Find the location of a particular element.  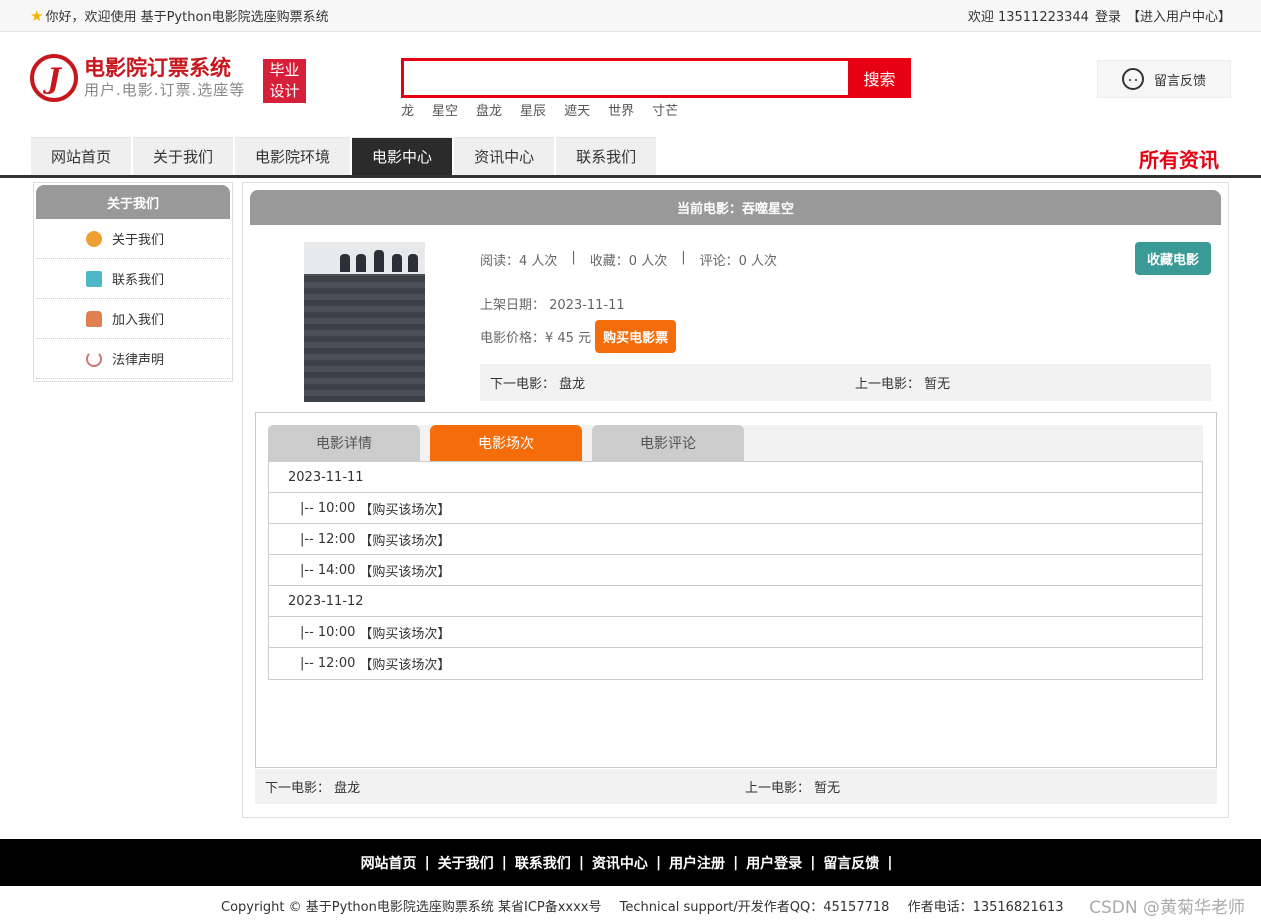

user-links: 欢迎 13511223344 登录 【进入用户中心】 is located at coordinates (1099, 15).